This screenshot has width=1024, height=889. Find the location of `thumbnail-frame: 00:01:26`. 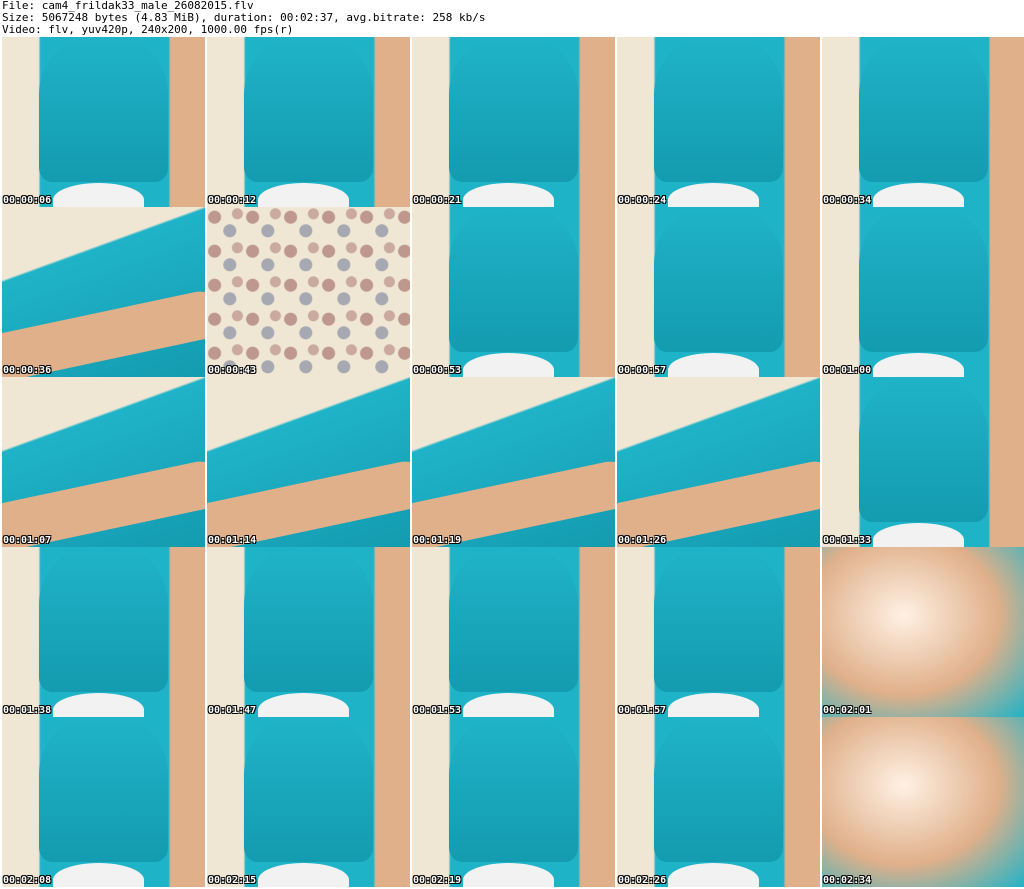

thumbnail-frame: 00:01:26 is located at coordinates (718, 462).